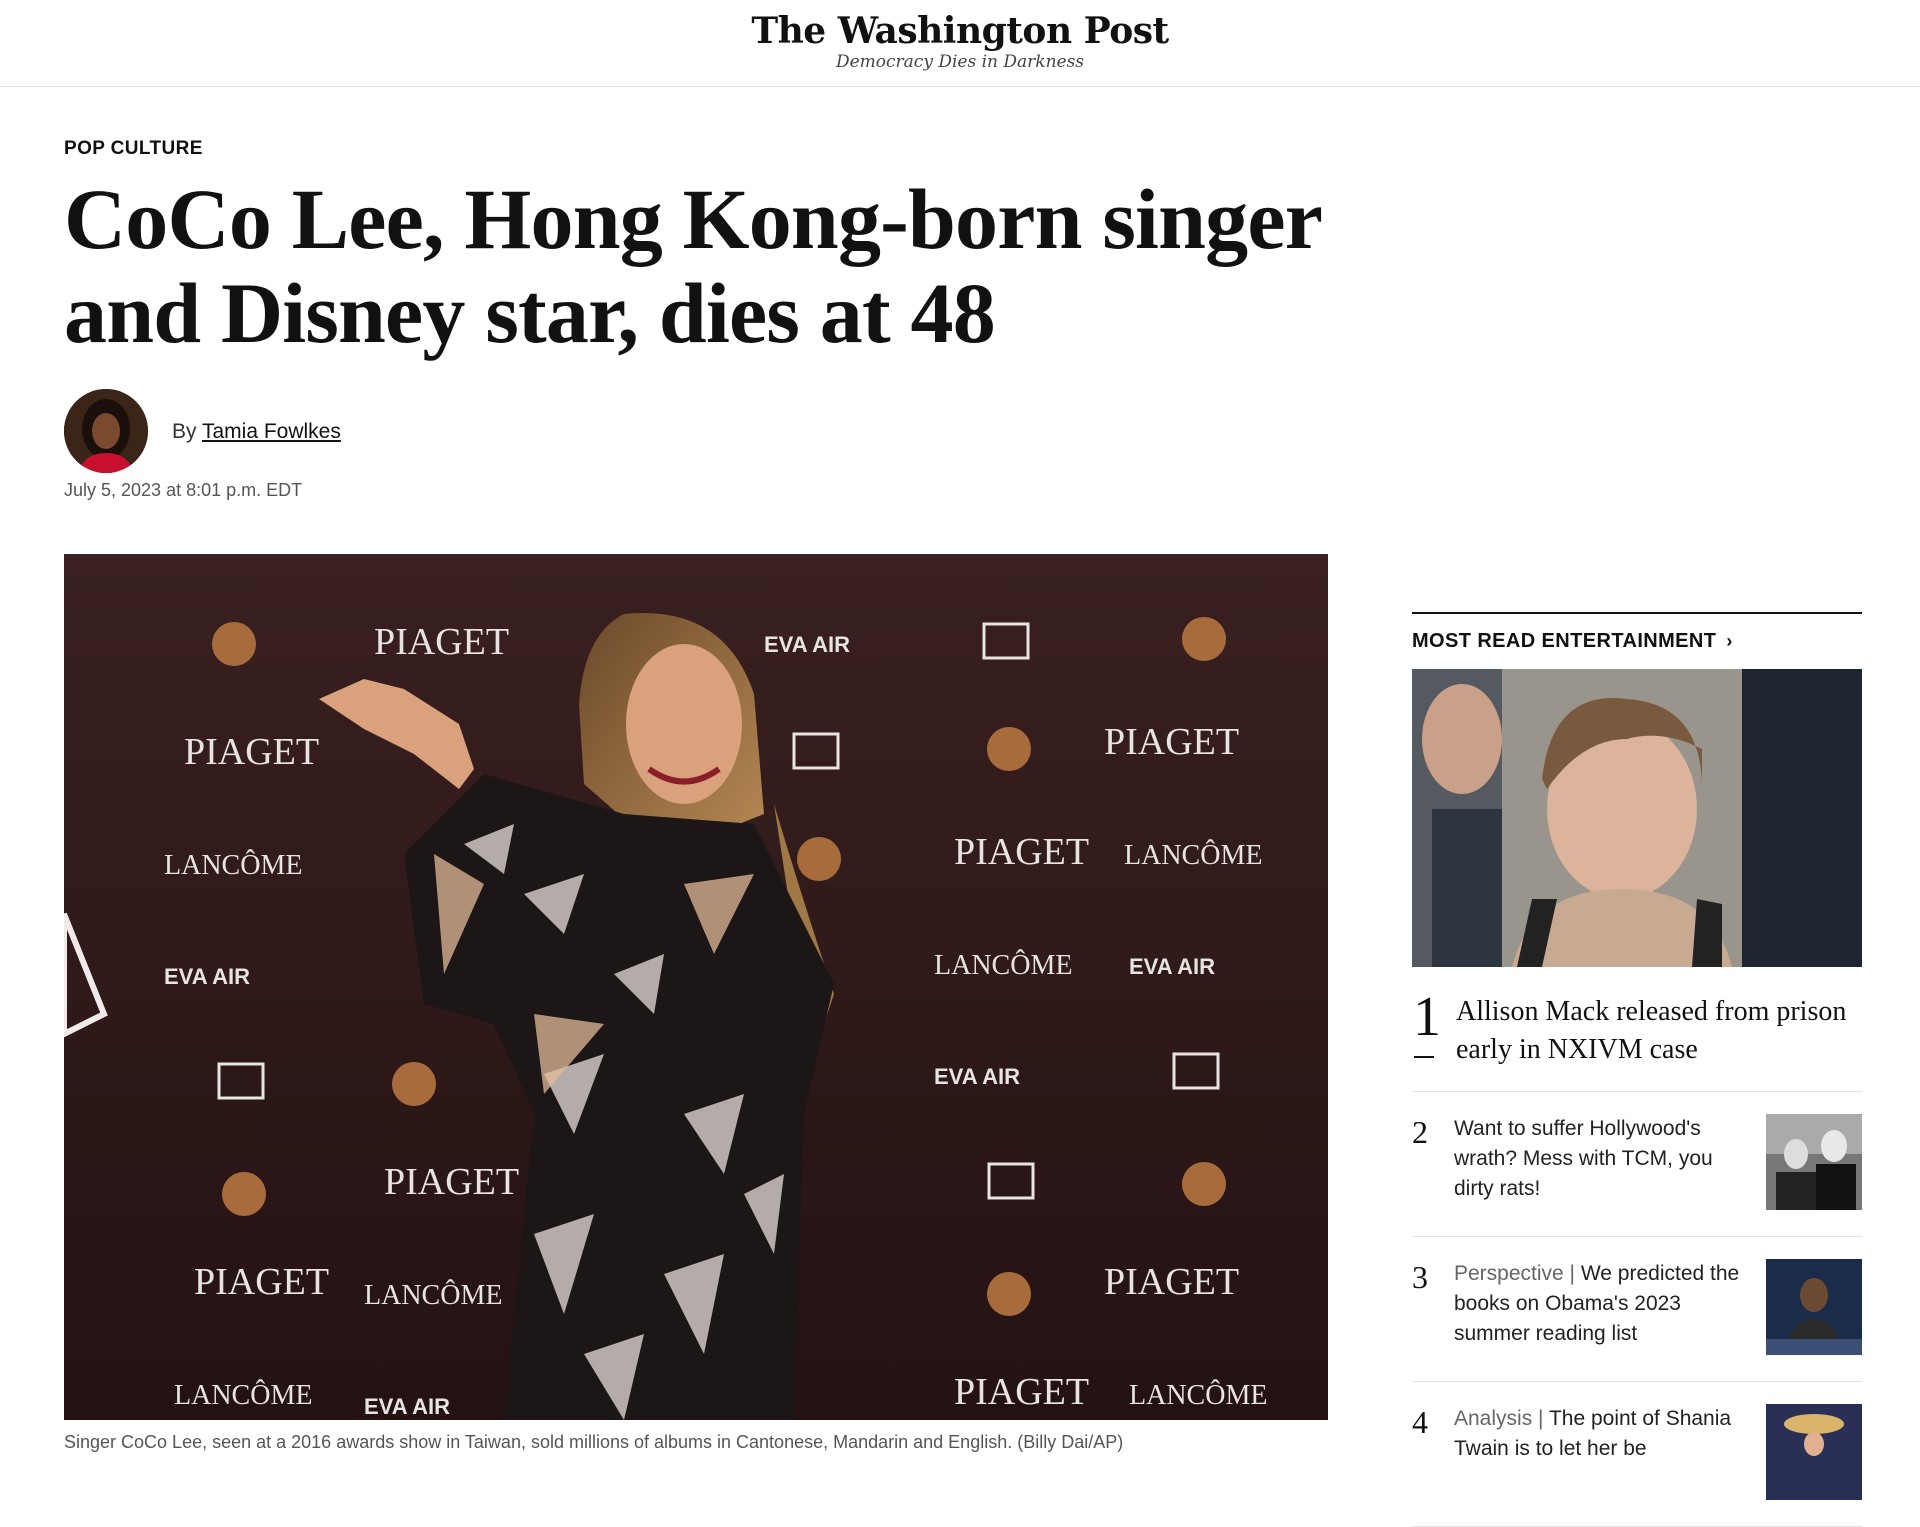 The height and width of the screenshot is (1527, 1920). I want to click on most-read-title: MOST READ ENTERTAINMENT ›, so click(1637, 641).